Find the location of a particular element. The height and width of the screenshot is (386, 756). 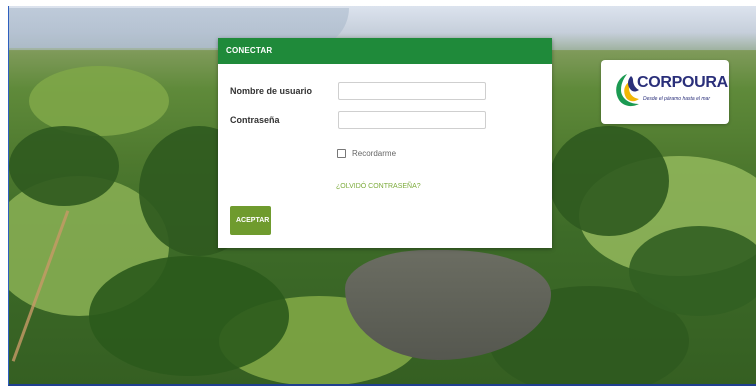

password-input is located at coordinates (412, 120).